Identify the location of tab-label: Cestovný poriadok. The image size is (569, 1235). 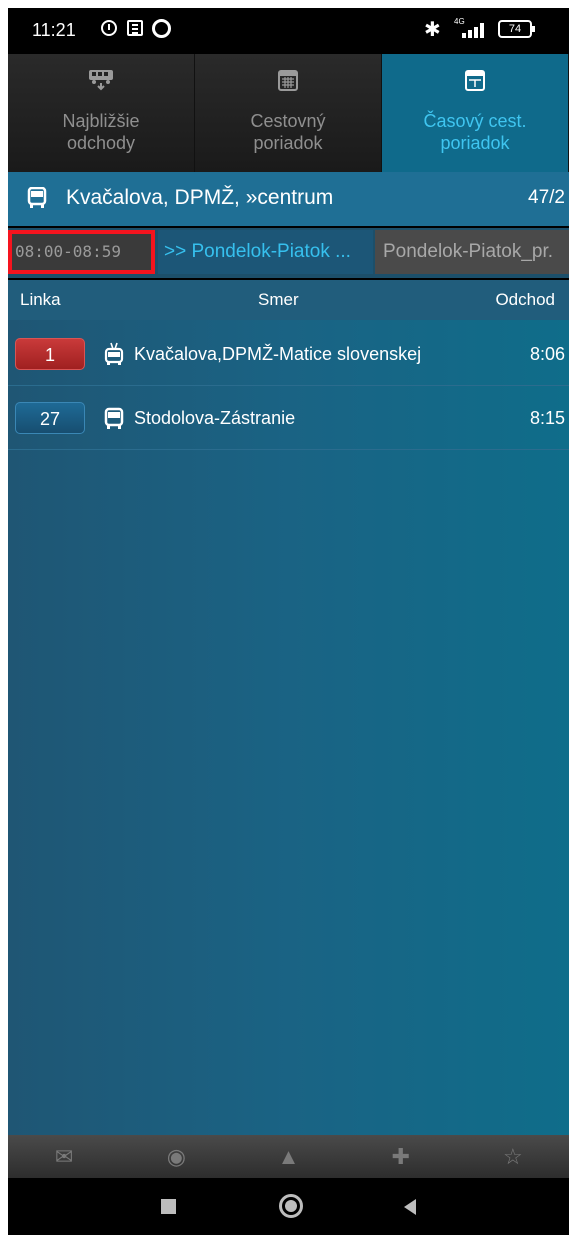
(288, 132).